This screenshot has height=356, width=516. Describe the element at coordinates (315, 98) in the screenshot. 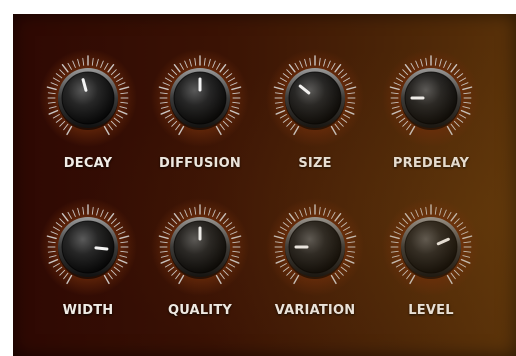

I see `size-knob` at that location.